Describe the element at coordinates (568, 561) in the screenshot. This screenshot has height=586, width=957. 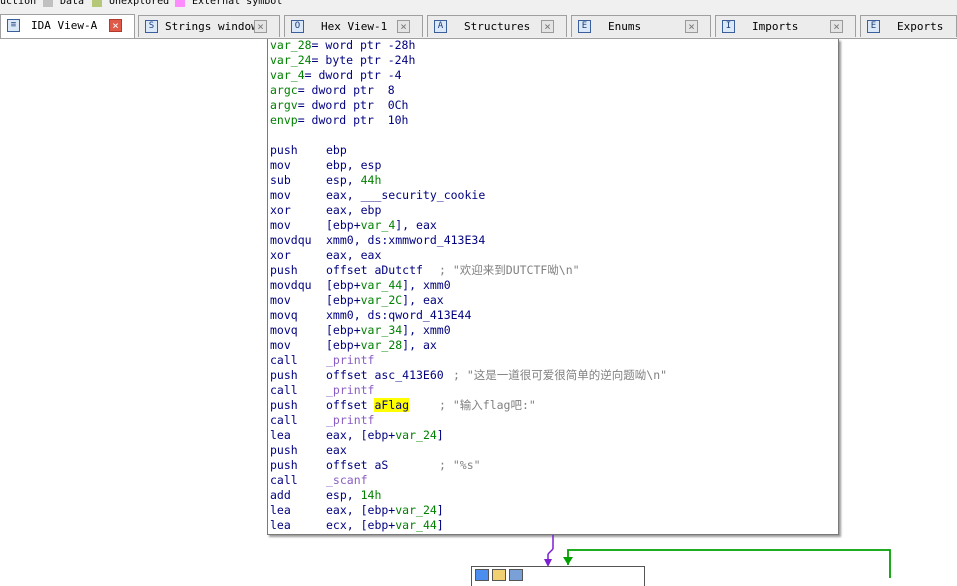
I see `edge-arrow-green` at that location.